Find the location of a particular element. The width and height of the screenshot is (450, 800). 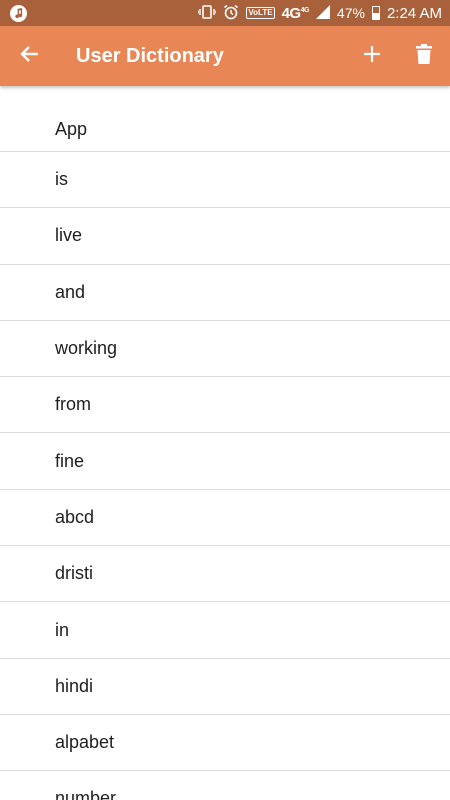

alarm-icon is located at coordinates (231, 13).